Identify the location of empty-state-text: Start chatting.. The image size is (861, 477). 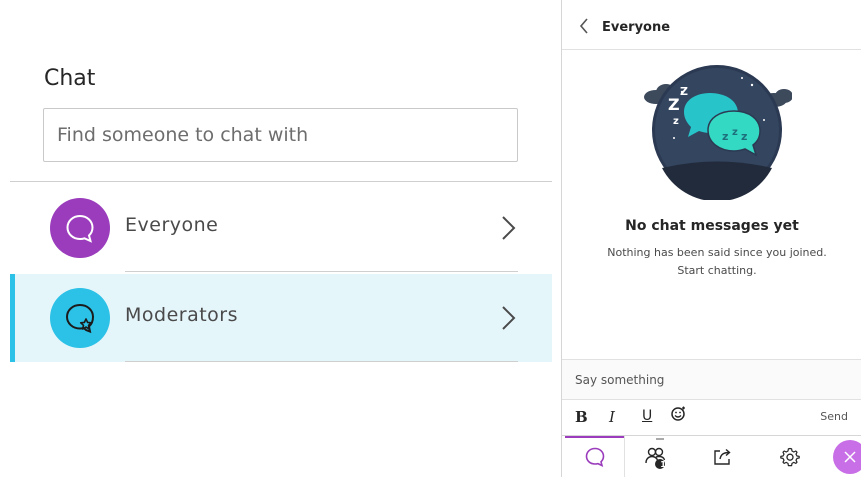
(717, 270).